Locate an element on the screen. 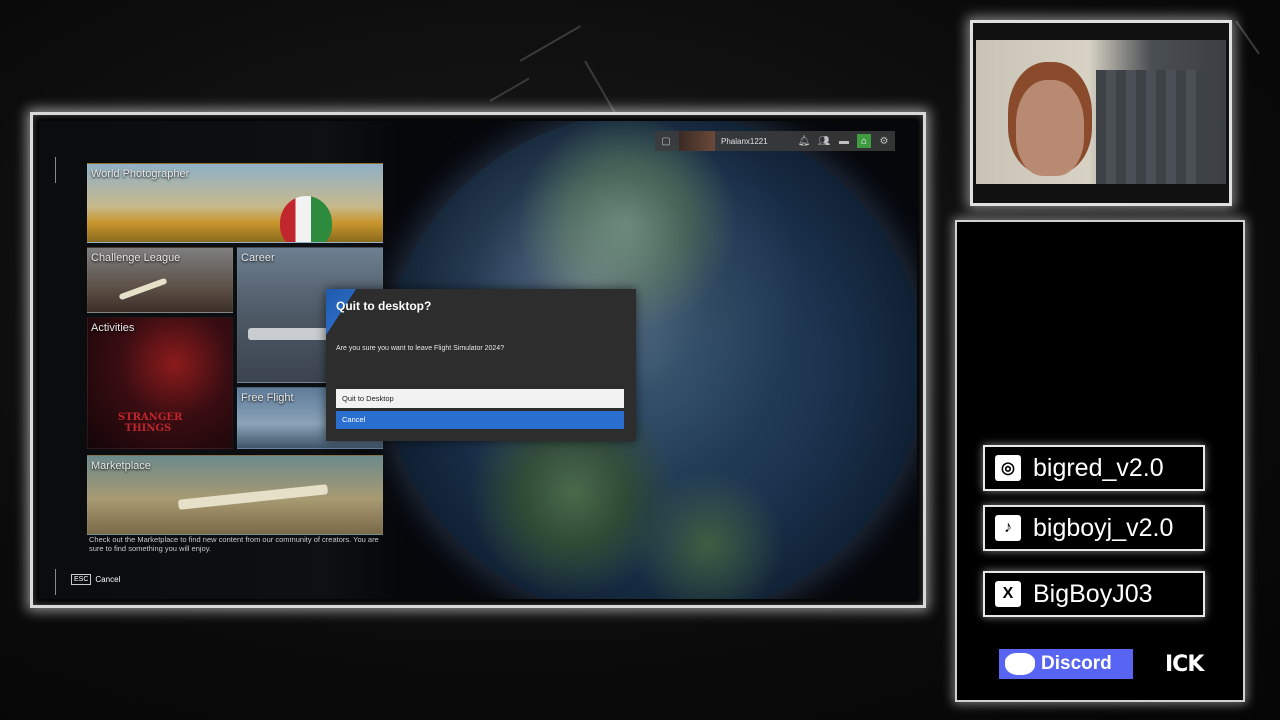 The image size is (1280, 720). esc-cancel-hint: ESC Cancel is located at coordinates (95, 579).